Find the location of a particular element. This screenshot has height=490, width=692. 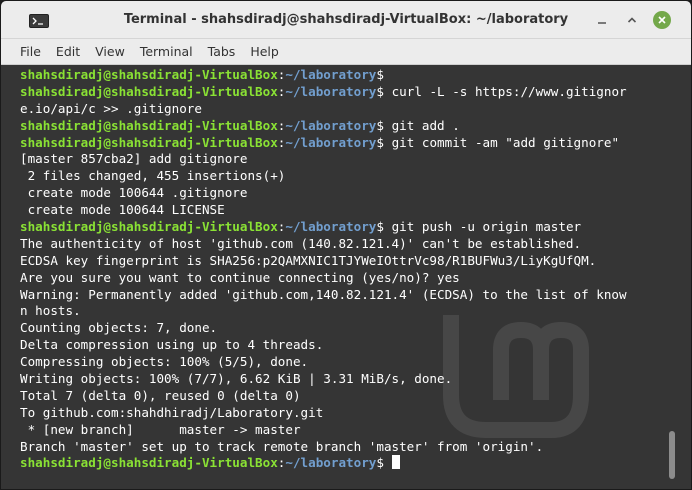

menu-file: File is located at coordinates (30, 51).